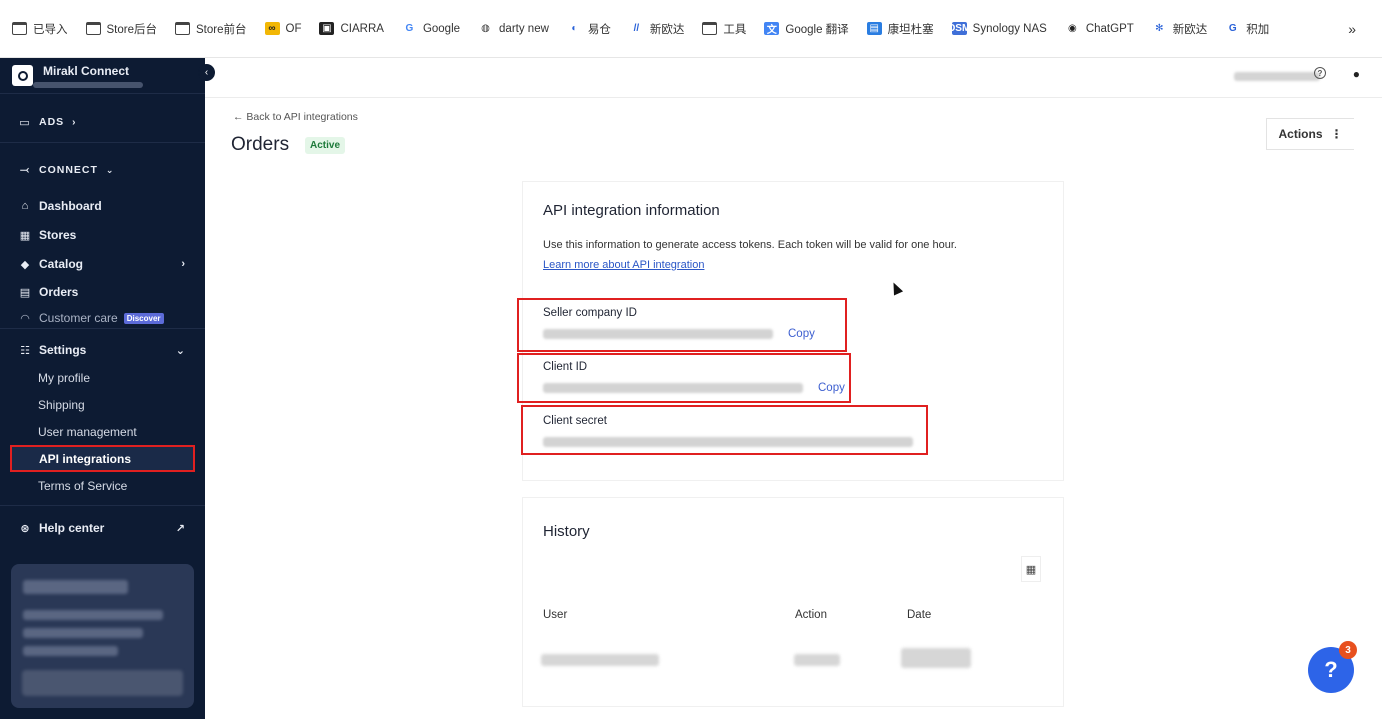 This screenshot has height=719, width=1382. I want to click on ciarra-logo-icon: ▣, so click(327, 28).